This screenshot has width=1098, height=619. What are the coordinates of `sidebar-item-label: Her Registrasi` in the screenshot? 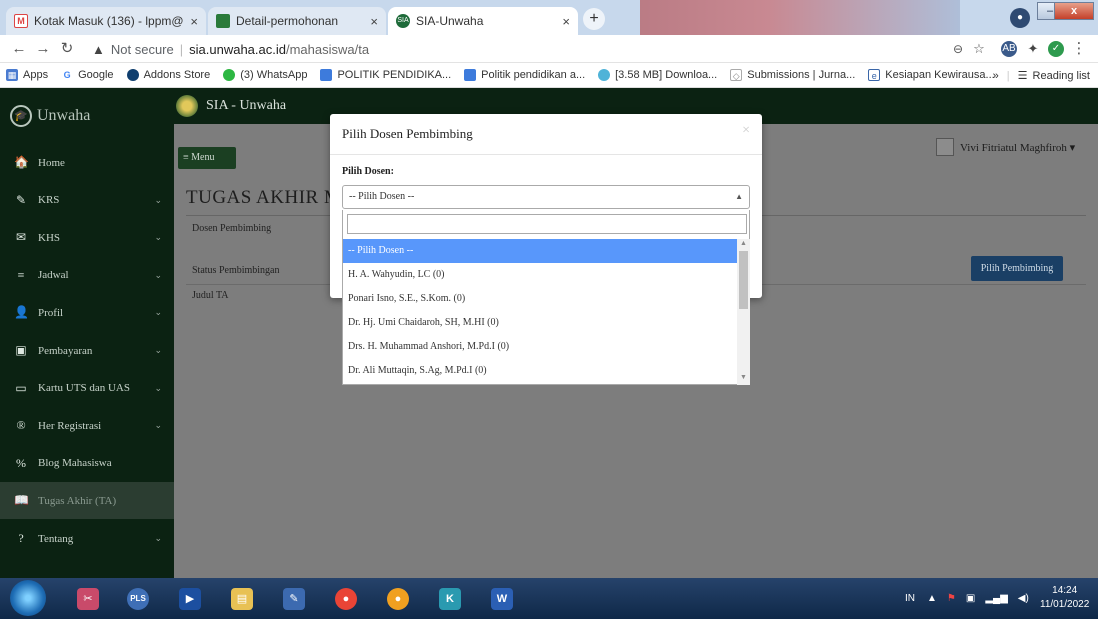 It's located at (70, 425).